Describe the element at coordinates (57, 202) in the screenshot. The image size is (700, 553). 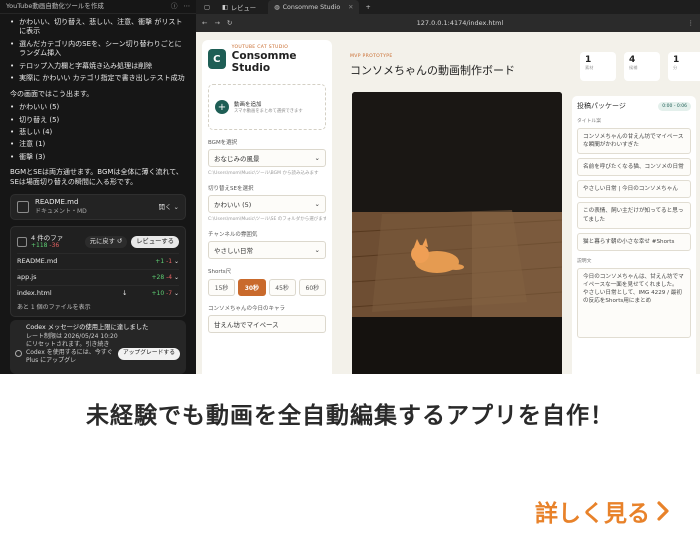
I see `file-name: README.md` at that location.